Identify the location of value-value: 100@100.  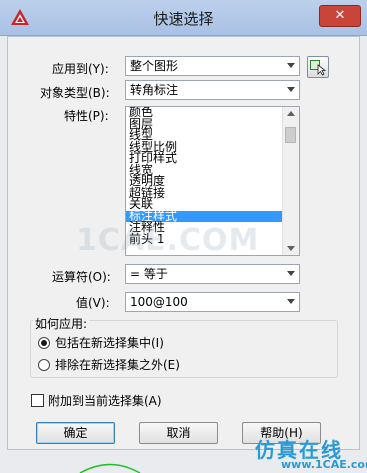
(159, 302).